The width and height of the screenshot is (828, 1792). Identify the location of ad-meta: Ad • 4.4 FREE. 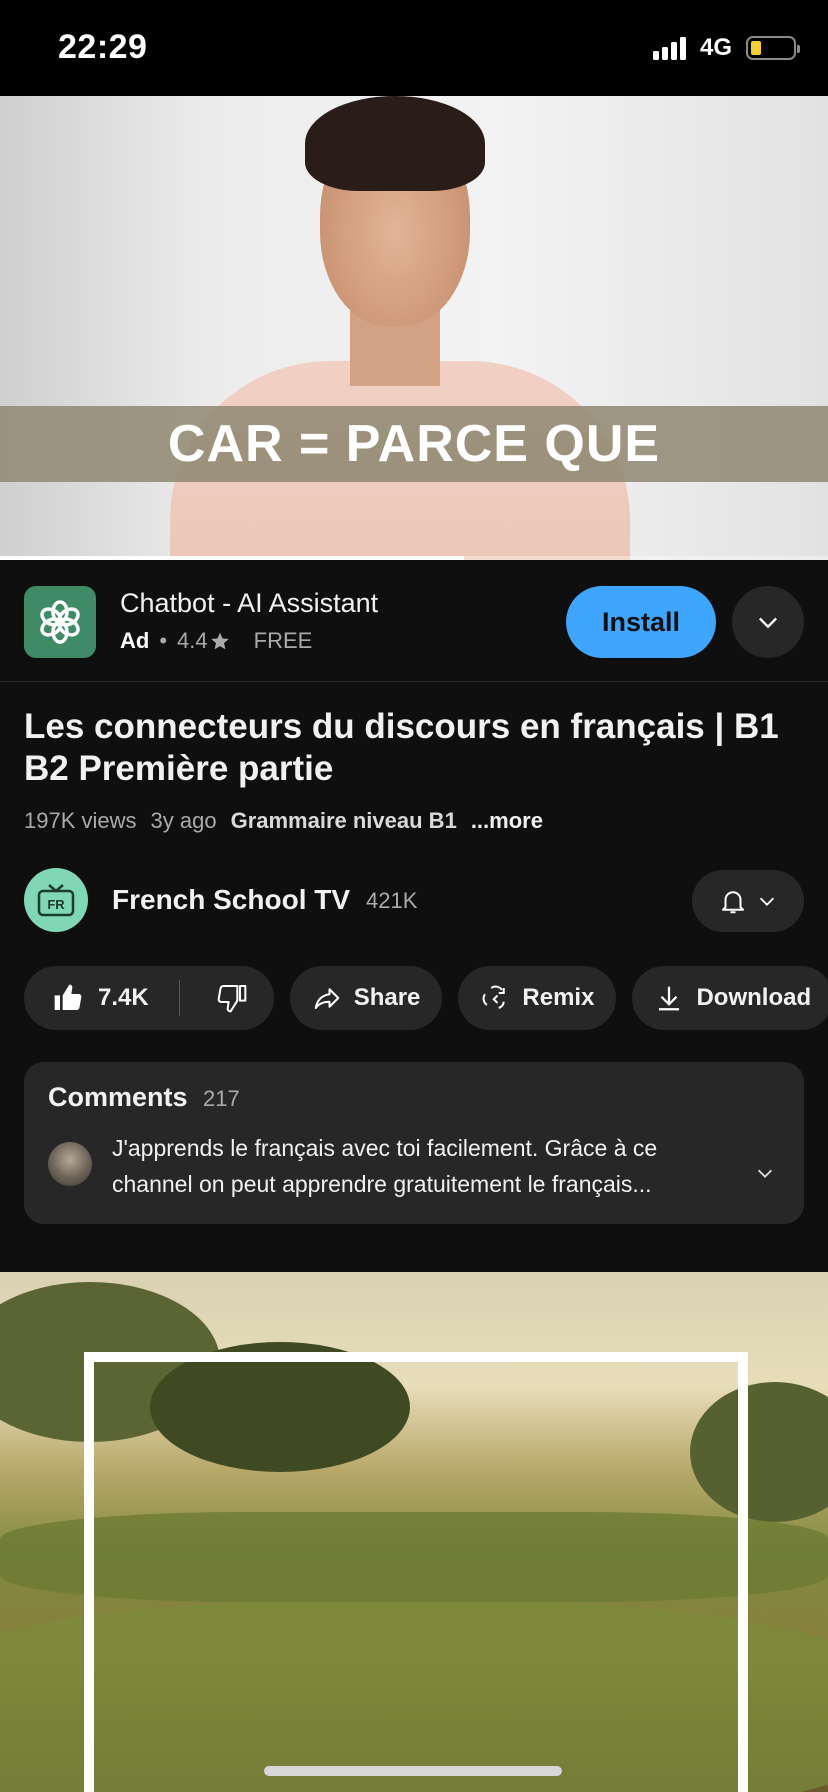
(216, 641).